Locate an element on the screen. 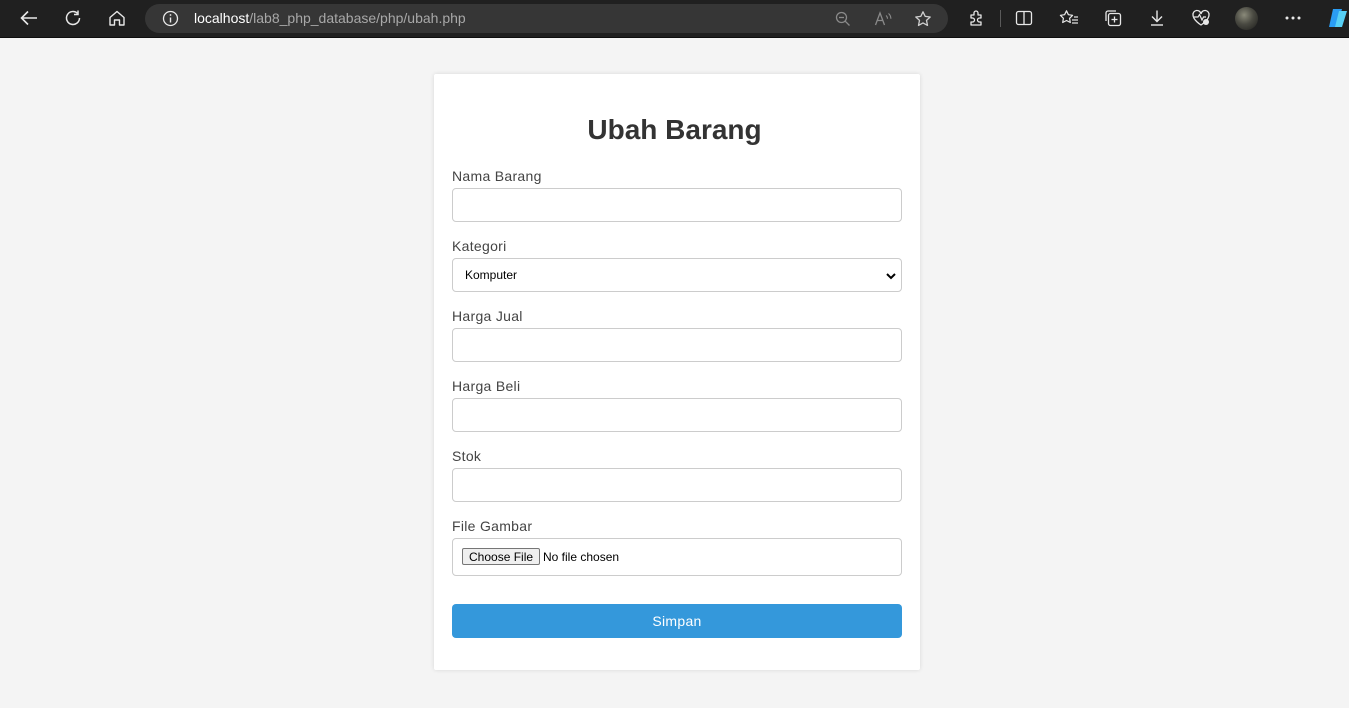  more-options-icon is located at coordinates (1293, 18).